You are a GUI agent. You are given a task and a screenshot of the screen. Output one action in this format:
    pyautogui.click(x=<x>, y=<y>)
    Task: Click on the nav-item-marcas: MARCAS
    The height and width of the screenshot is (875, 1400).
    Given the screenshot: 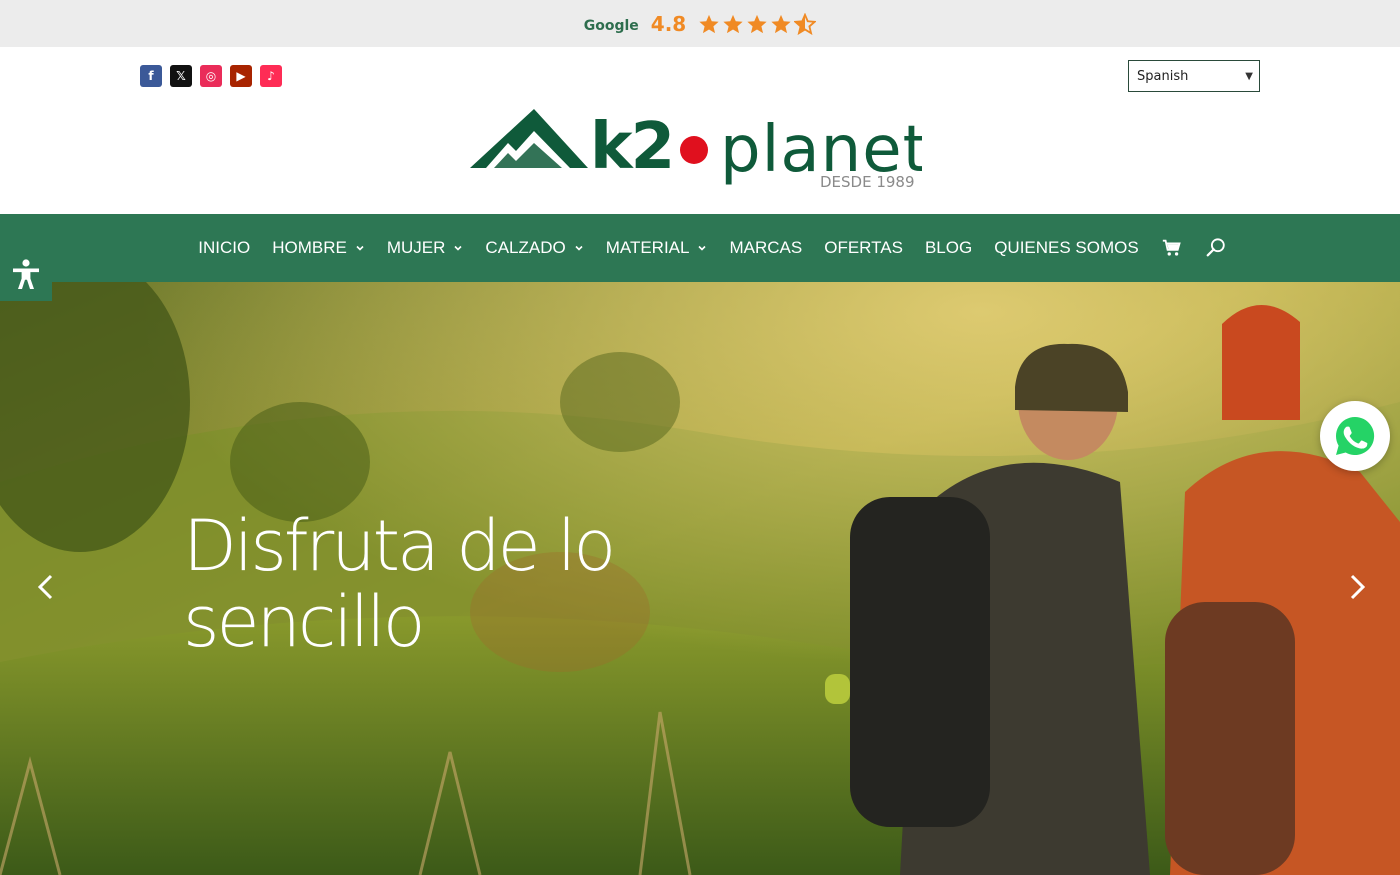 What is the action you would take?
    pyautogui.click(x=765, y=248)
    